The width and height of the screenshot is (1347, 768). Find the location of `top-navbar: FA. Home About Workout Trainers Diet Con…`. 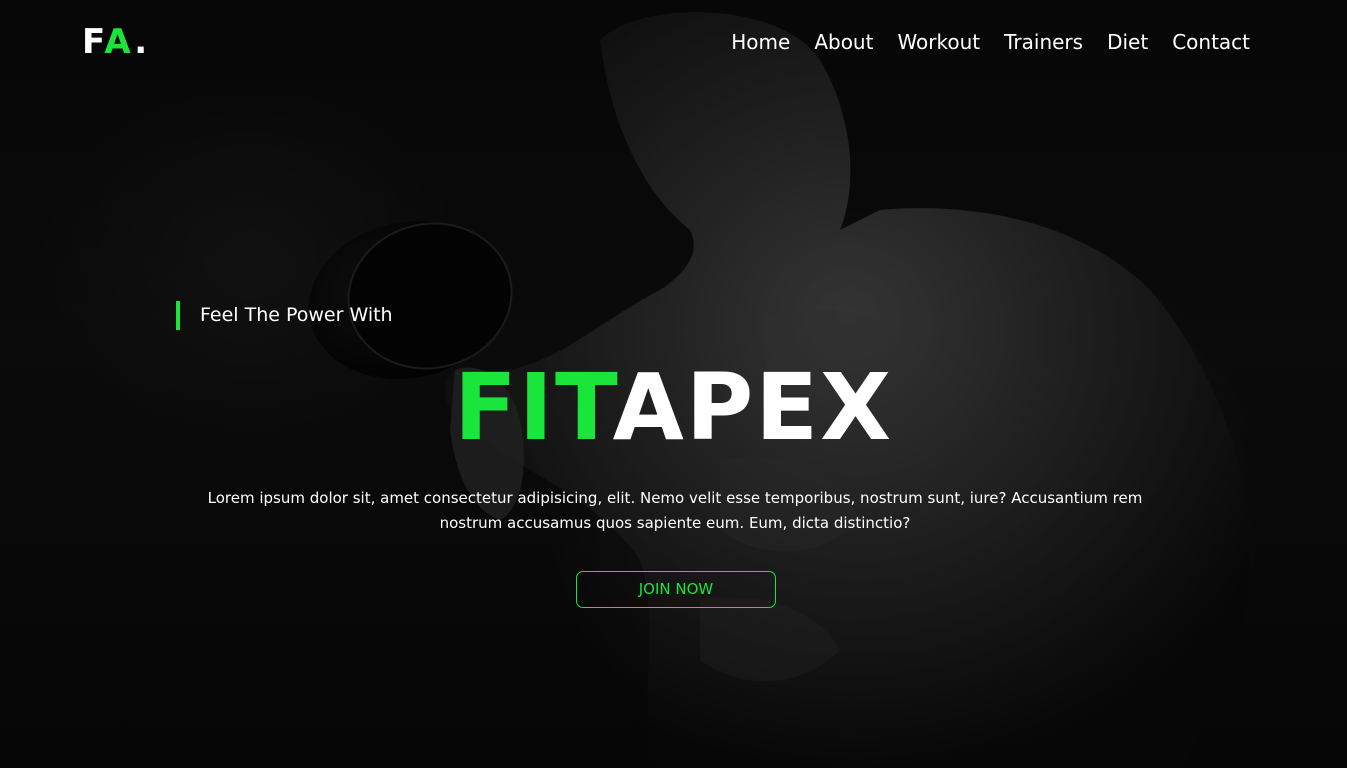

top-navbar: FA. Home About Workout Trainers Diet Con… is located at coordinates (673, 42).